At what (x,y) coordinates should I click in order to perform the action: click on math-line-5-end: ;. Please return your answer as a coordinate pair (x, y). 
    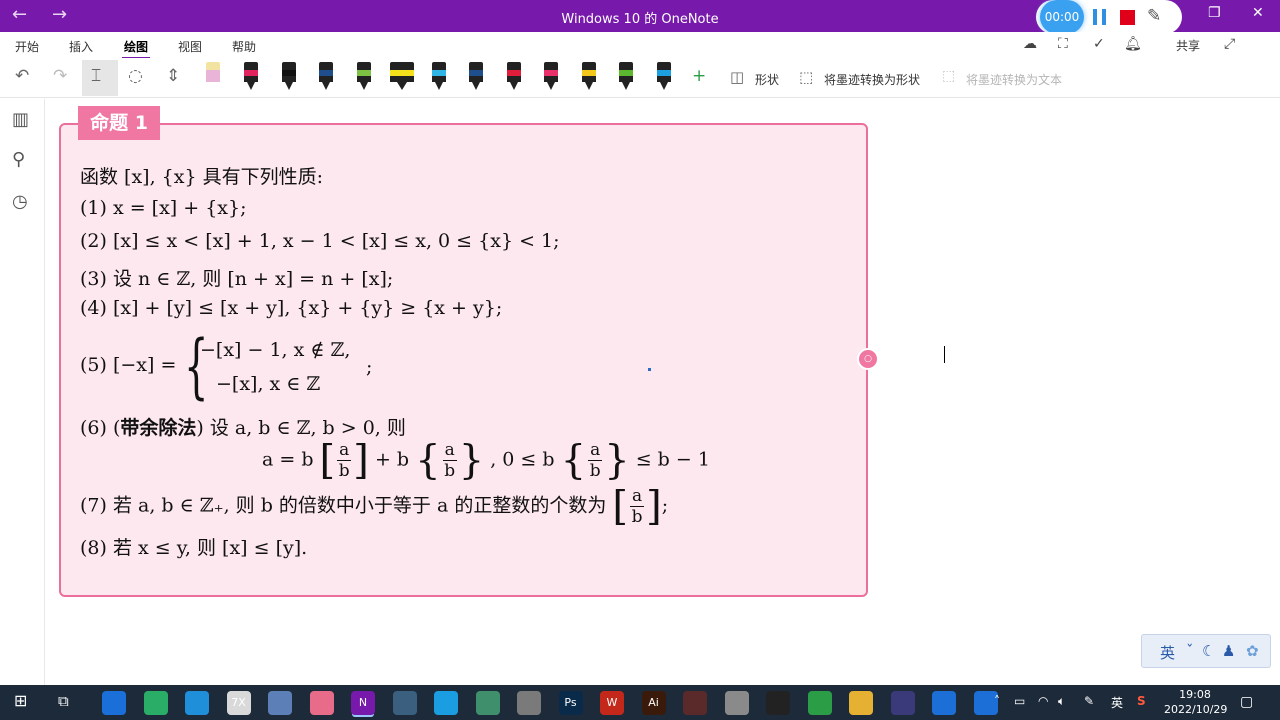
    Looking at the image, I should click on (369, 367).